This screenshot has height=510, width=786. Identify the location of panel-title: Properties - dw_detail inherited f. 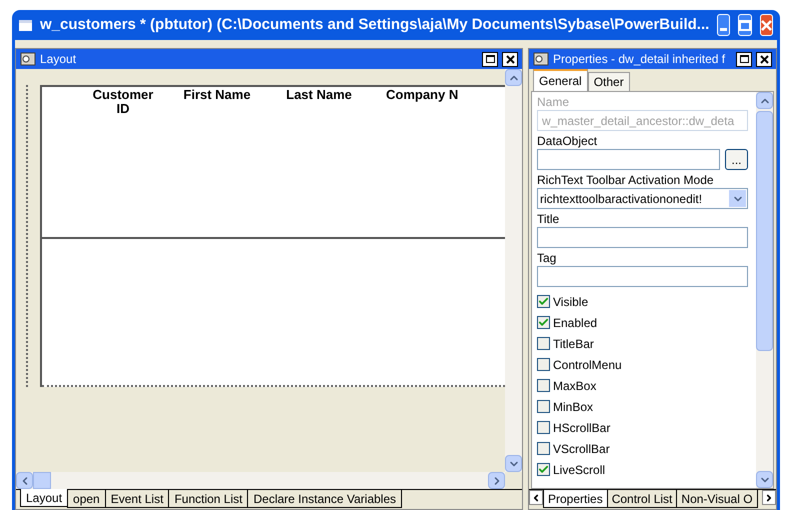
(639, 59).